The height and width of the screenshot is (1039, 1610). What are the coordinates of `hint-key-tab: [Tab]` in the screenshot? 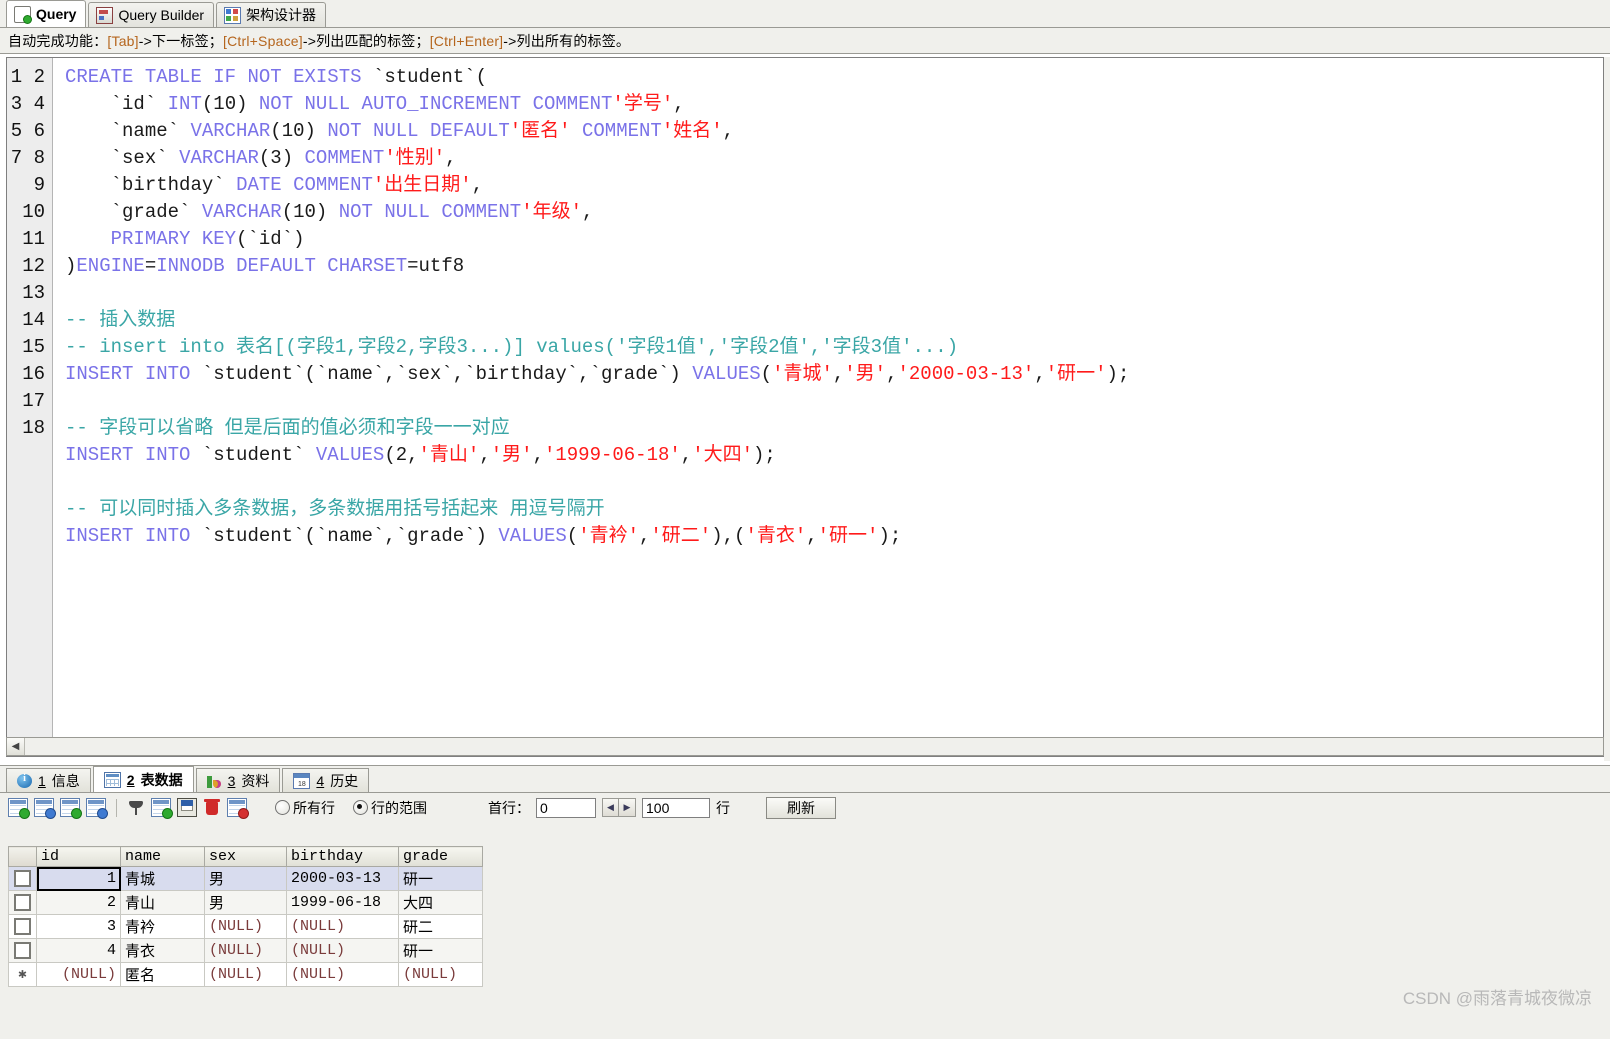 It's located at (123, 40).